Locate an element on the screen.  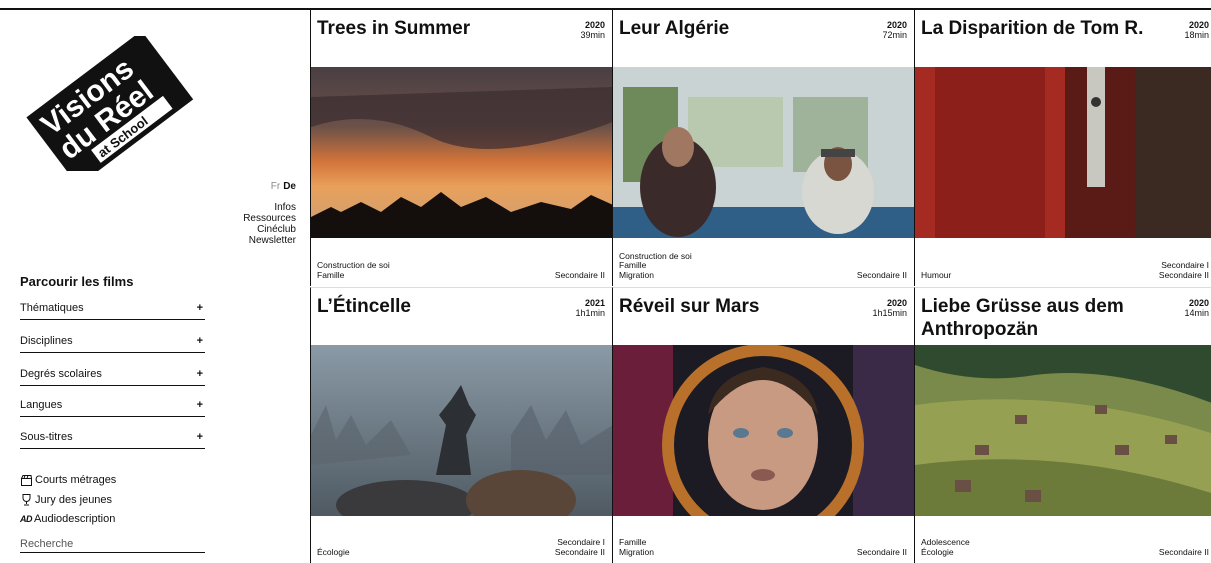
film-tags: Écologie is located at coordinates (333, 552).